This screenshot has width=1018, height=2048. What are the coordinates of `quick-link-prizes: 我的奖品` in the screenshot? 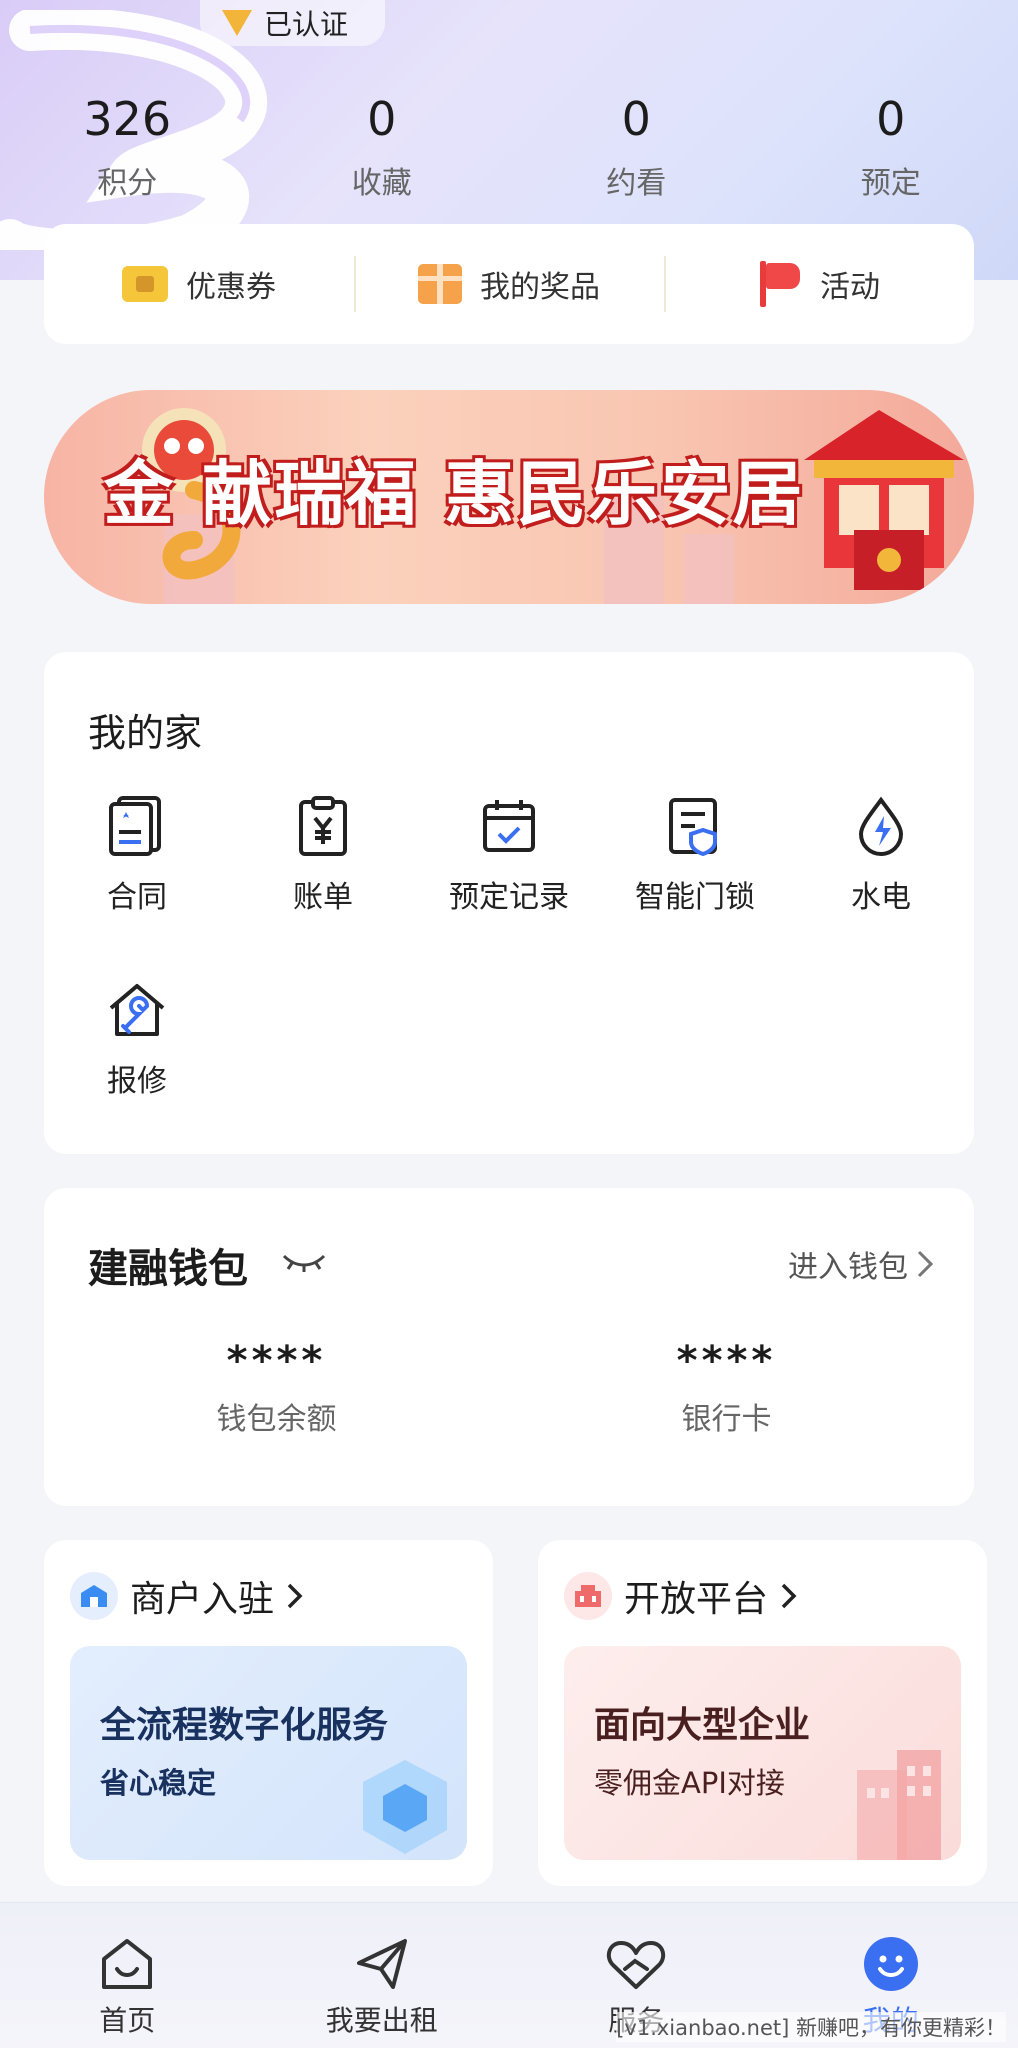 It's located at (509, 284).